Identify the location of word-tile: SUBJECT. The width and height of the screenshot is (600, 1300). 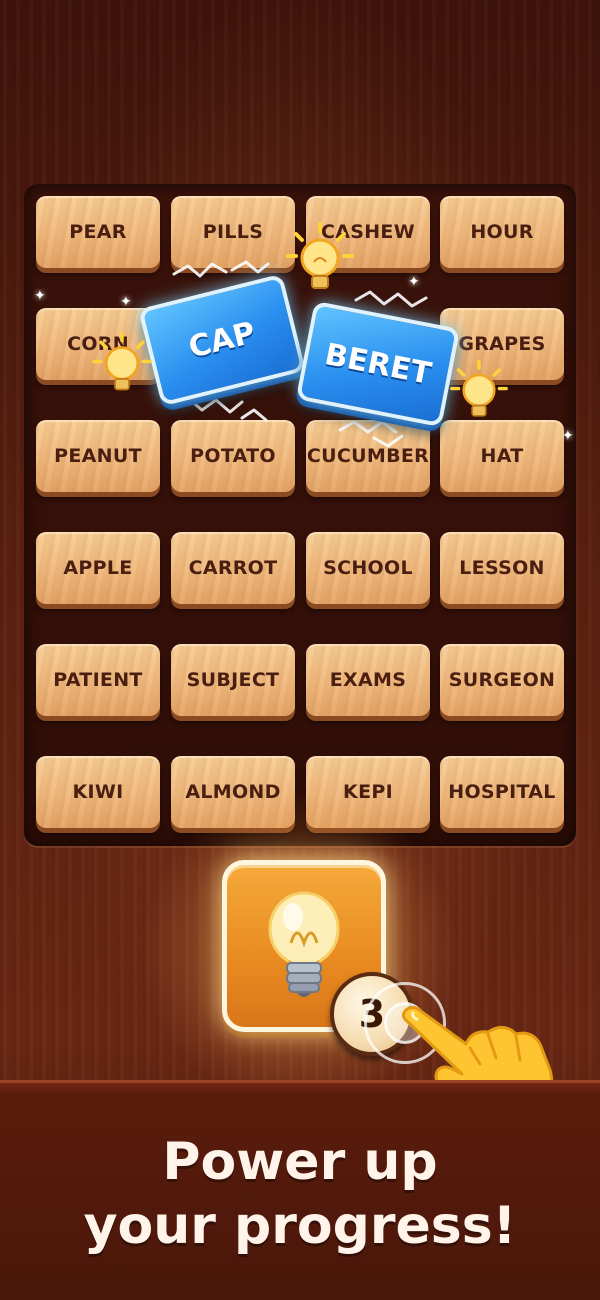
(233, 680).